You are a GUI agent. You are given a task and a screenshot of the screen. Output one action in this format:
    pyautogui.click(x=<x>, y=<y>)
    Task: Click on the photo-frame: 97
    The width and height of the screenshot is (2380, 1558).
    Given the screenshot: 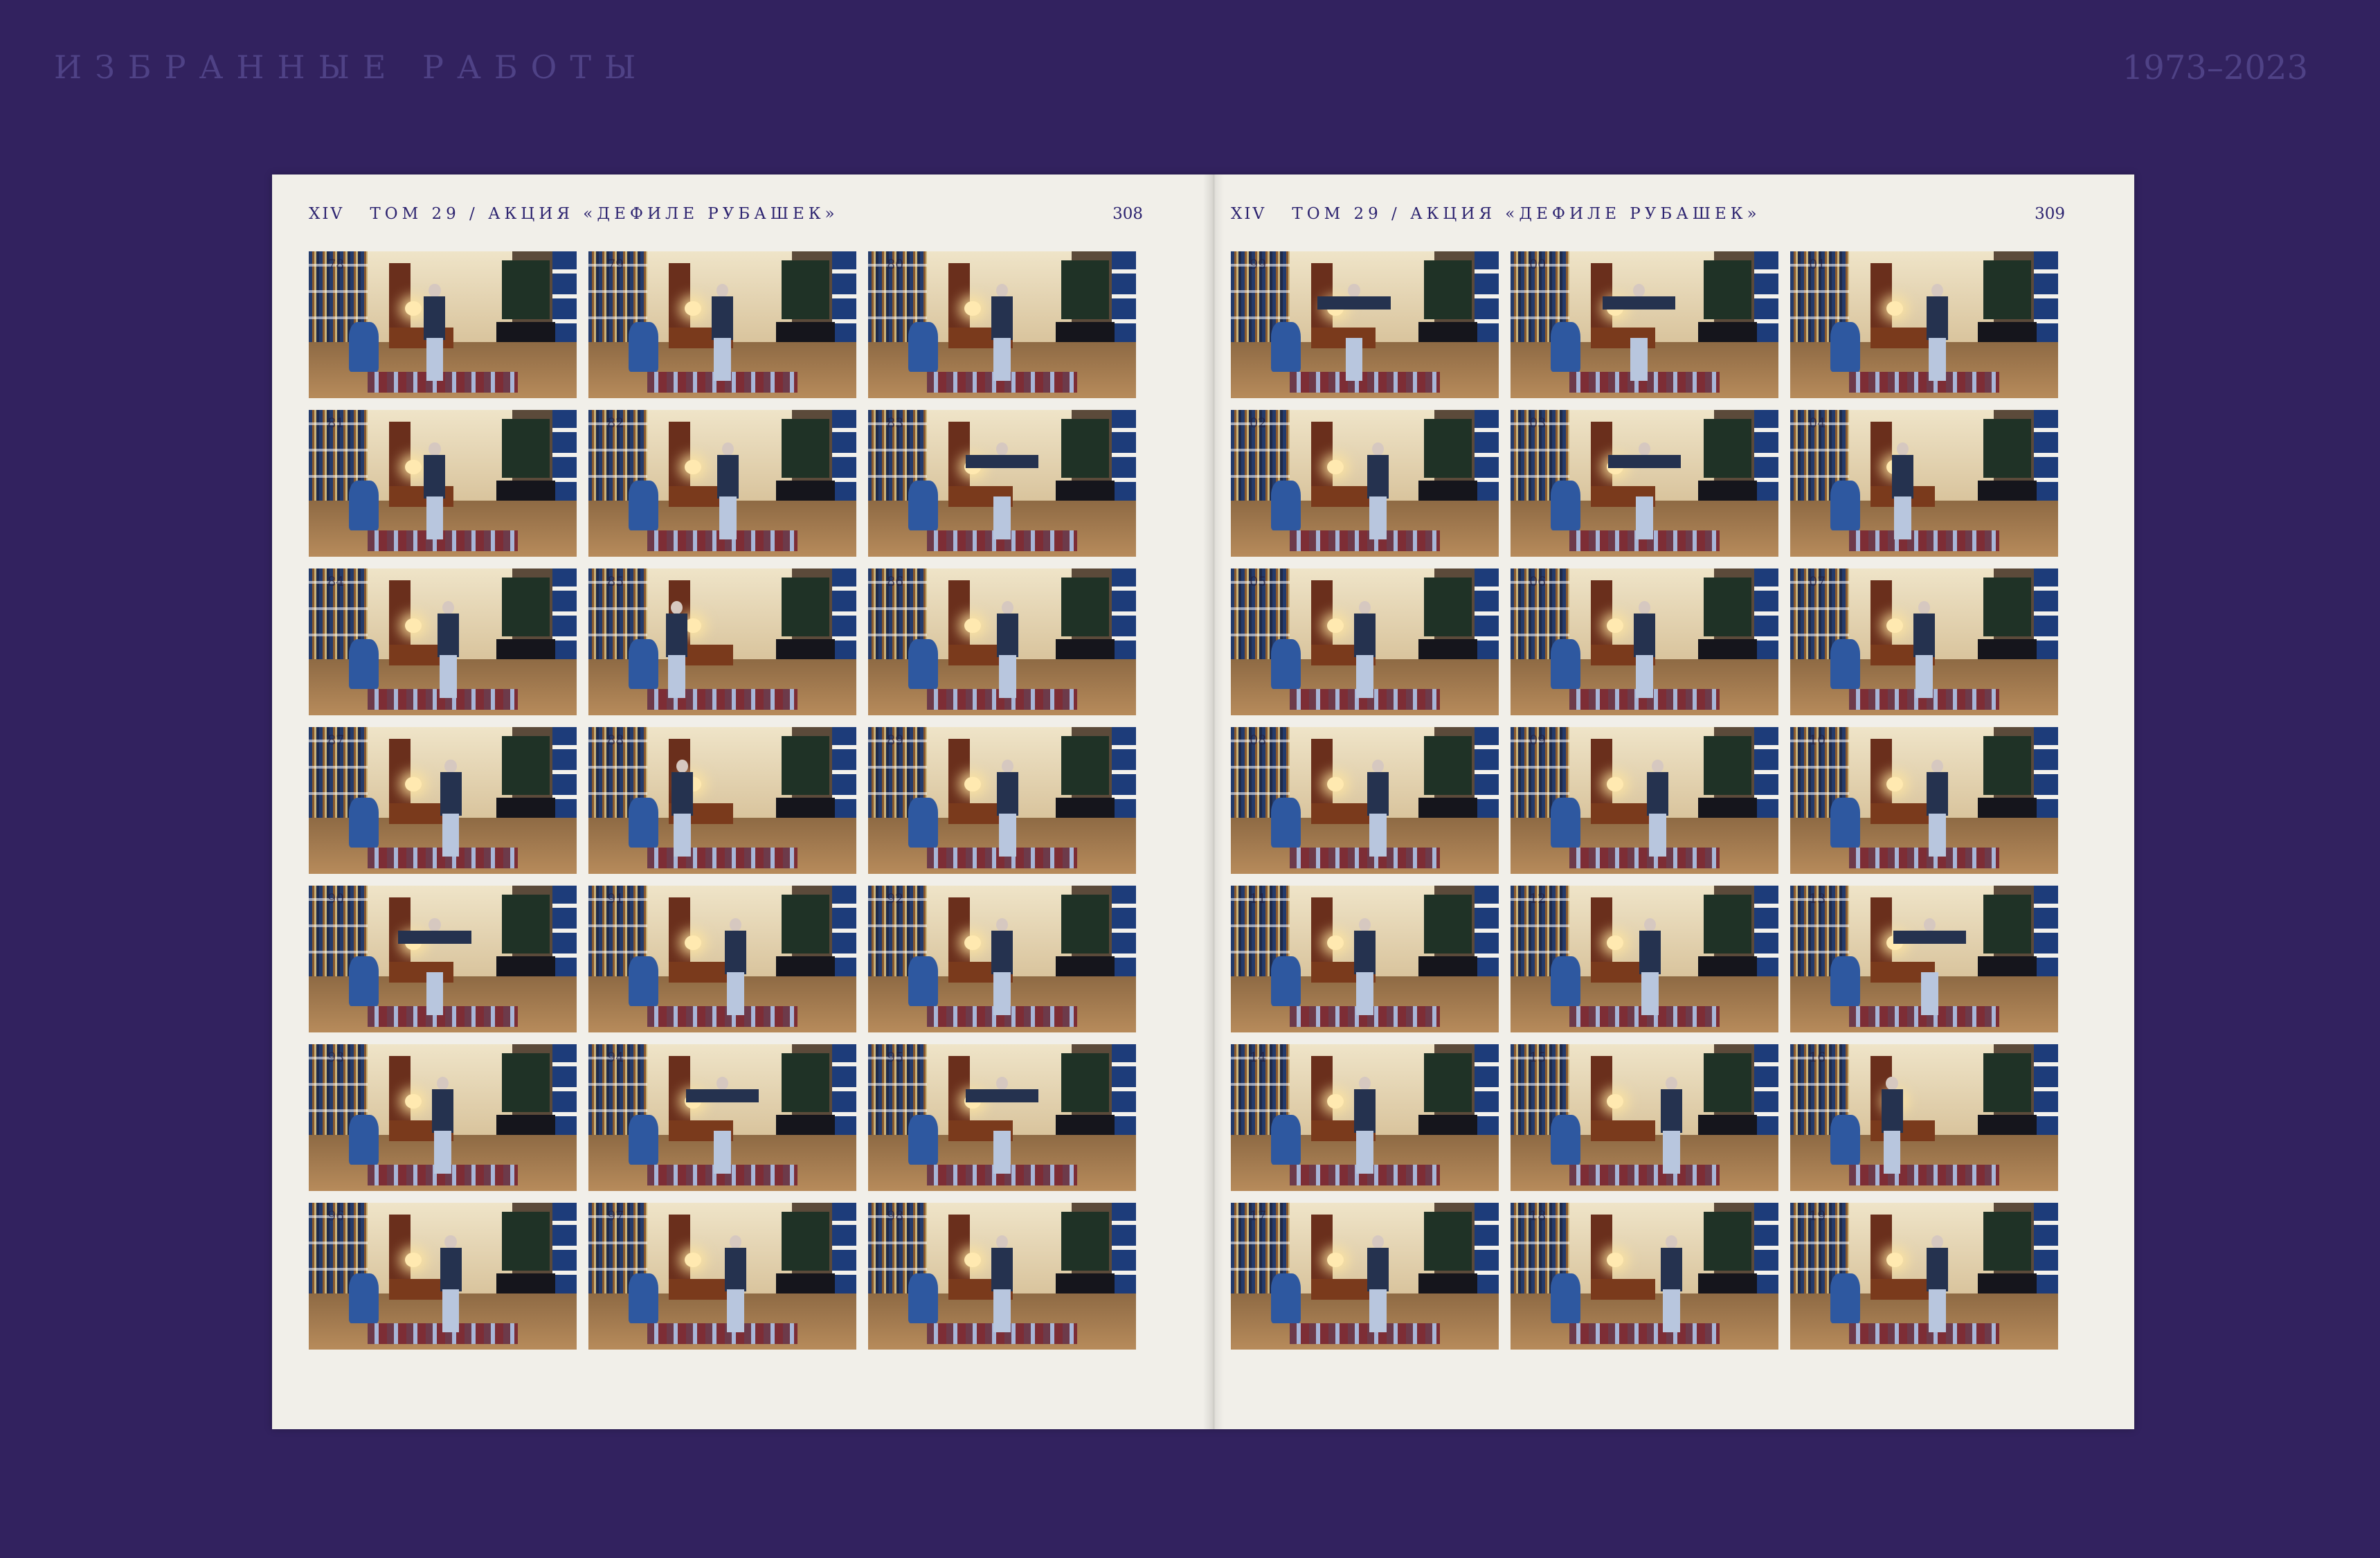 What is the action you would take?
    pyautogui.click(x=722, y=1276)
    